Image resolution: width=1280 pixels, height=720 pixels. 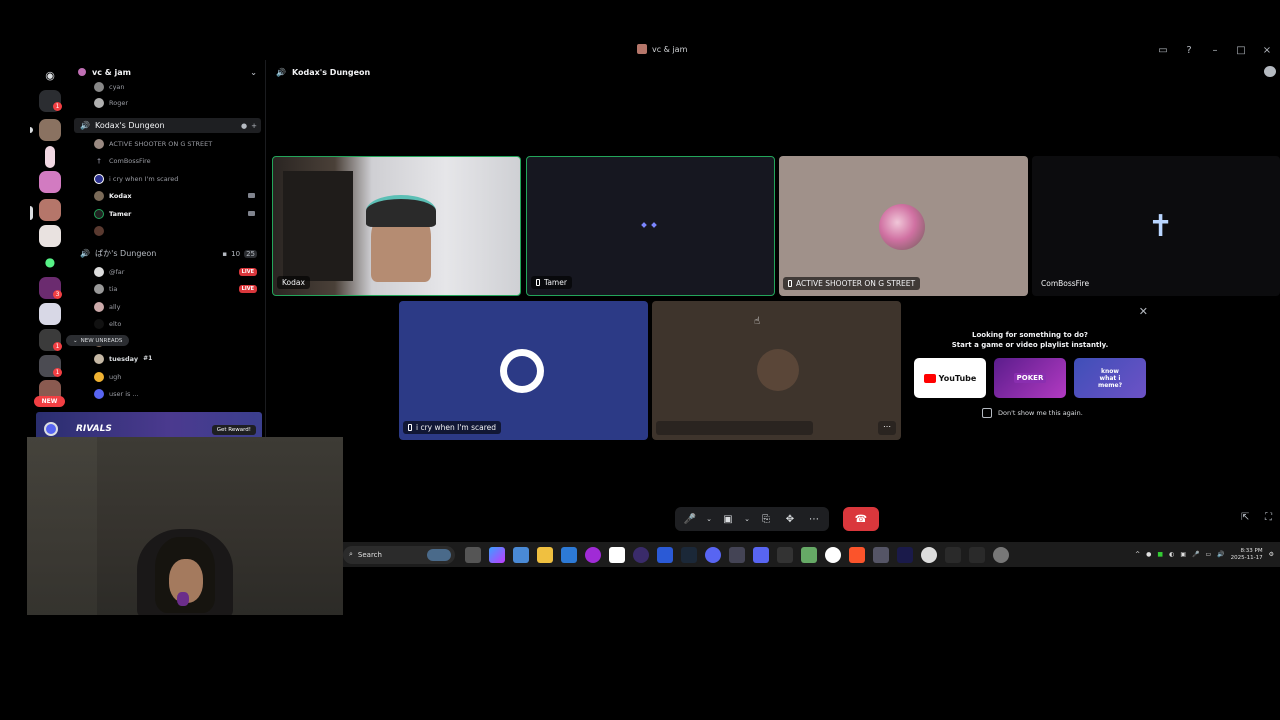 What do you see at coordinates (1215, 50) in the screenshot?
I see `minimize-button: –` at bounding box center [1215, 50].